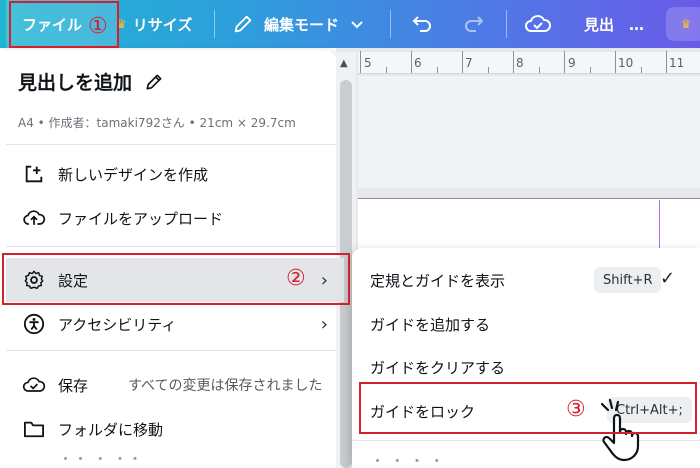 Image resolution: width=700 pixels, height=468 pixels. I want to click on annotation-number-3: ③, so click(576, 409).